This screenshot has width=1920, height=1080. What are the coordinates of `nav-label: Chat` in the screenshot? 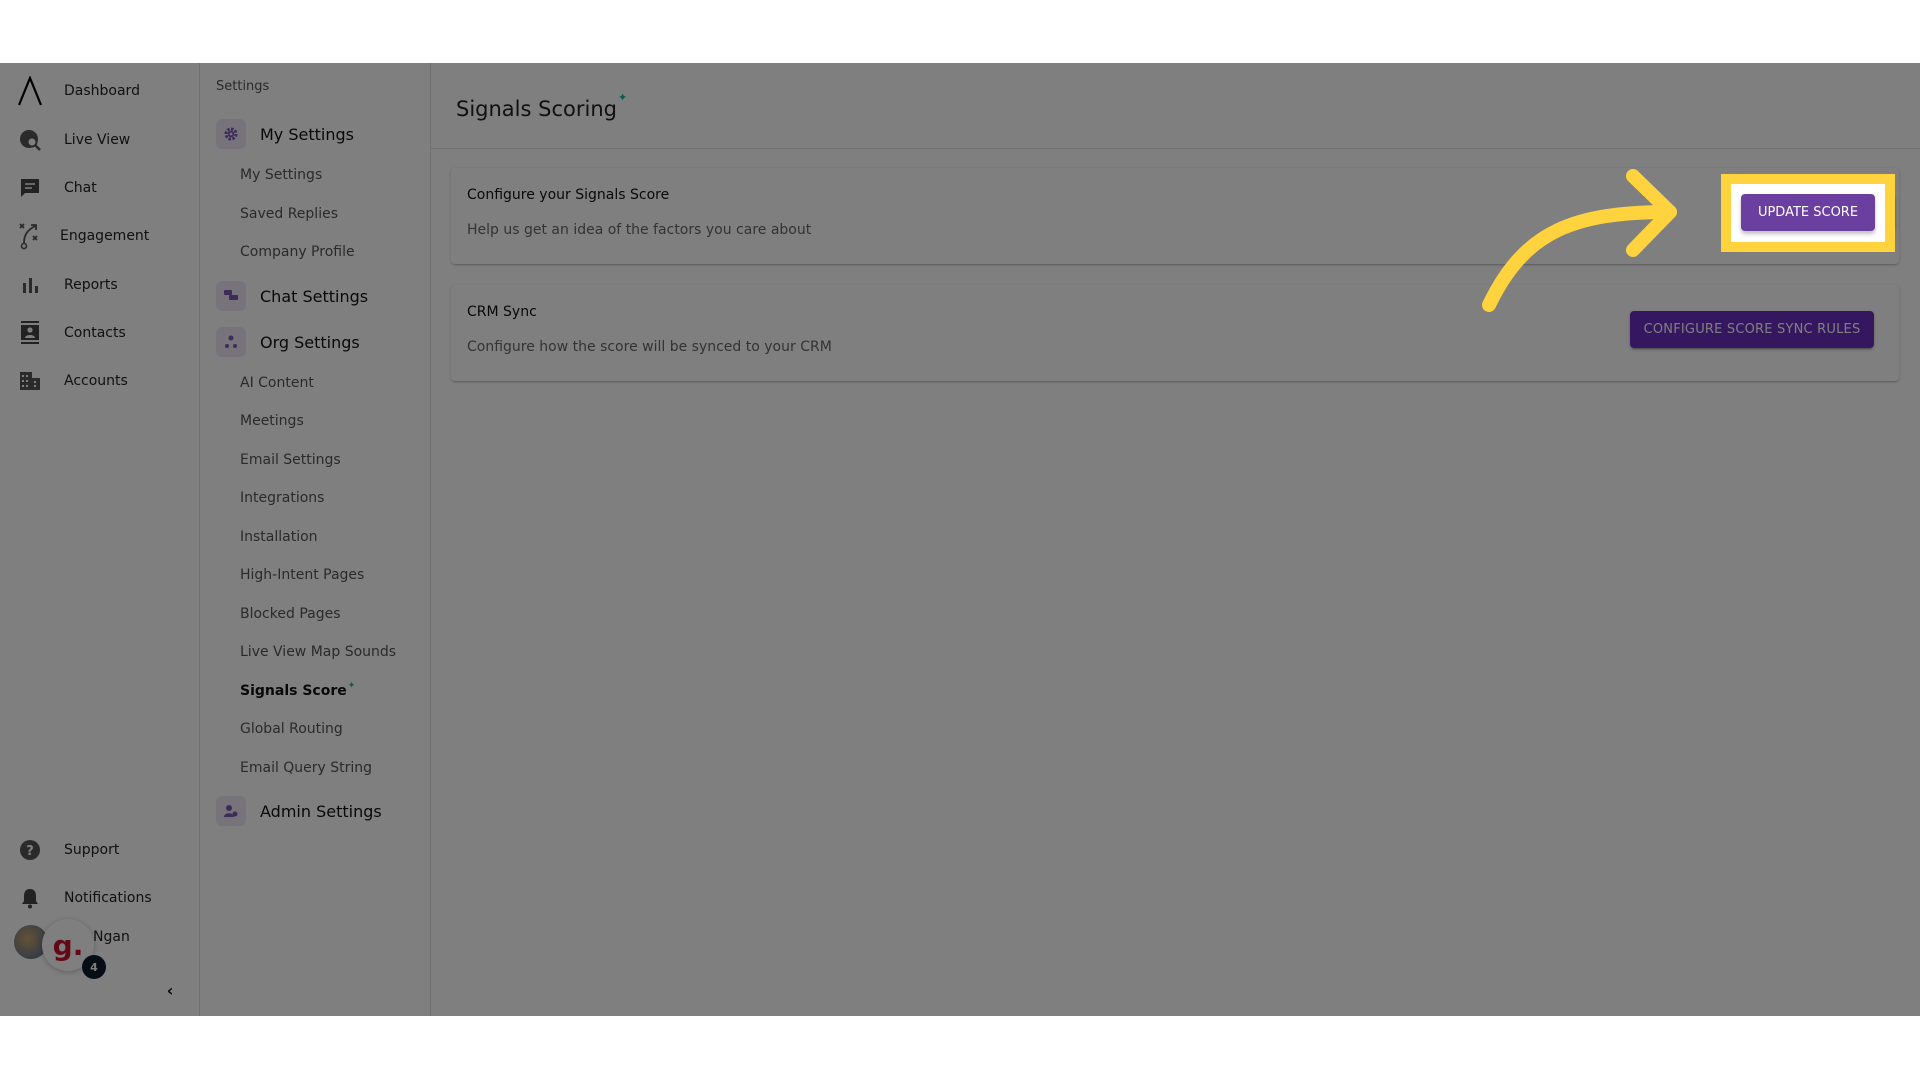 It's located at (80, 188).